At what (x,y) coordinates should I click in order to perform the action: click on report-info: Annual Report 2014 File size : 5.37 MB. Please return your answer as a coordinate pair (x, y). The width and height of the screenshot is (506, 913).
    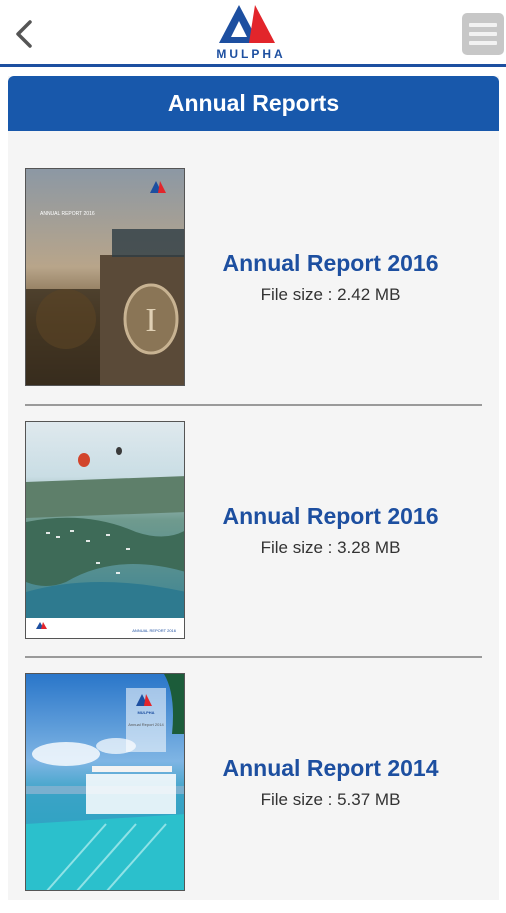
    Looking at the image, I should click on (330, 782).